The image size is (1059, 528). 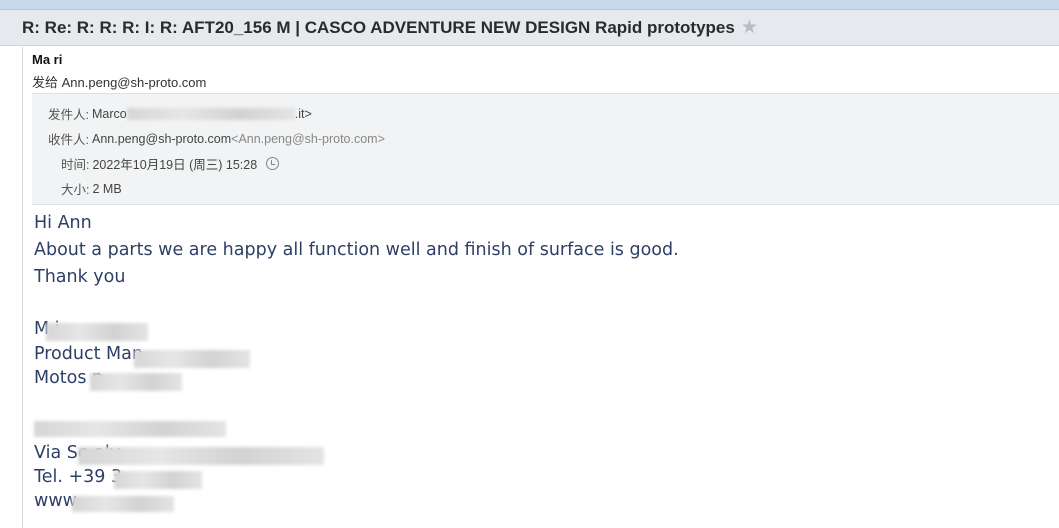 What do you see at coordinates (68, 140) in the screenshot?
I see `to-label: 收件人:` at bounding box center [68, 140].